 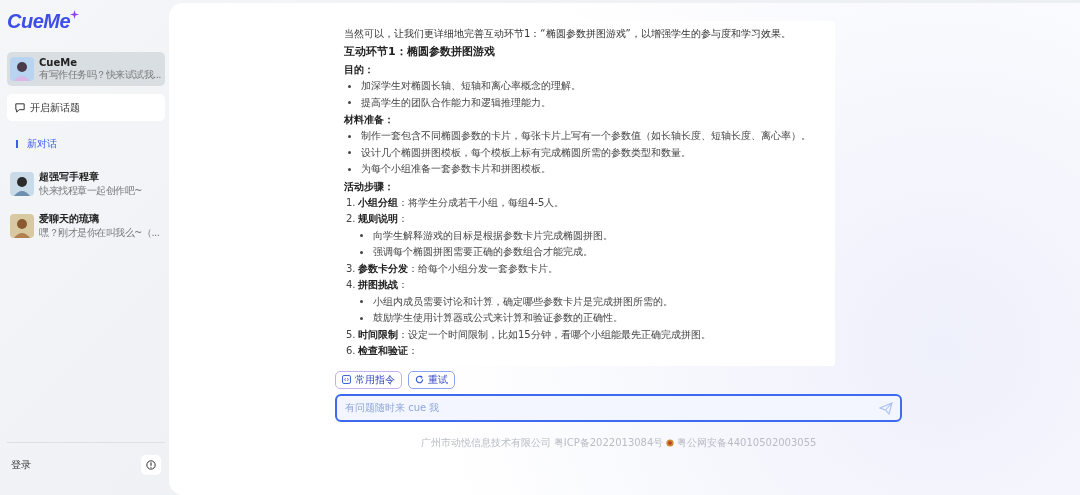 I want to click on login-link: 登录, so click(x=21, y=465).